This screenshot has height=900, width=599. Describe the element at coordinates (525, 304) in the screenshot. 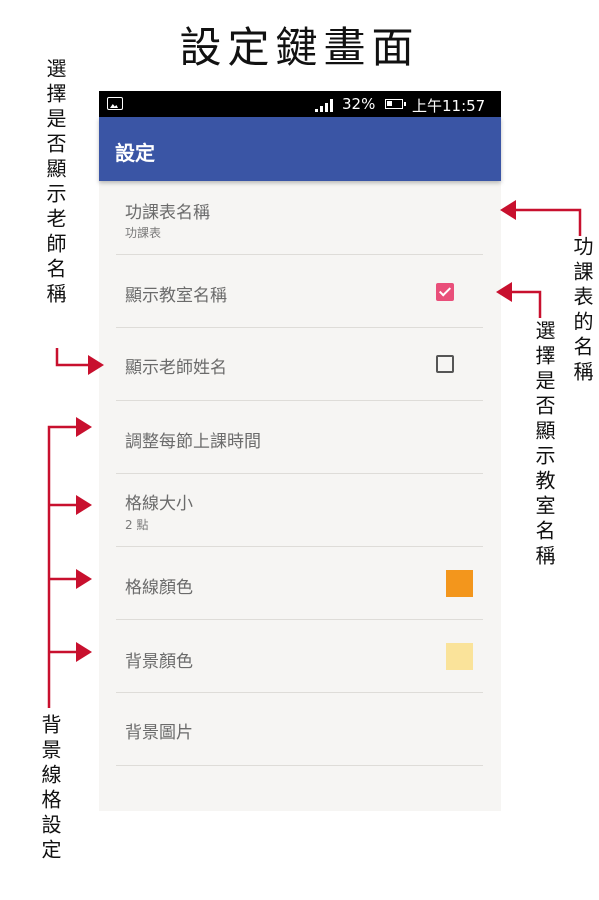

I see `arrow-show-classroom` at that location.